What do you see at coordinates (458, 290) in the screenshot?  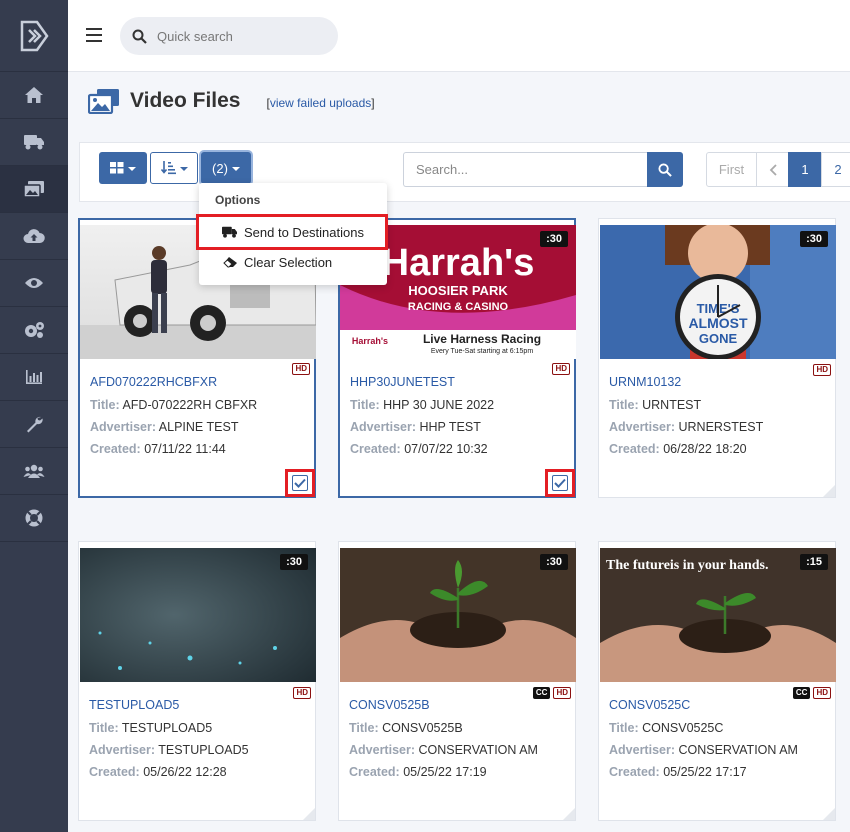 I see `svg-text: HOOSIER PARK` at bounding box center [458, 290].